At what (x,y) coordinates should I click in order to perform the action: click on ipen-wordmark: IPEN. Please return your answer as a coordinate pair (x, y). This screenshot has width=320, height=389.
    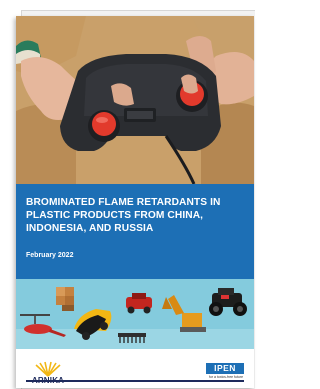
    Looking at the image, I should click on (225, 368).